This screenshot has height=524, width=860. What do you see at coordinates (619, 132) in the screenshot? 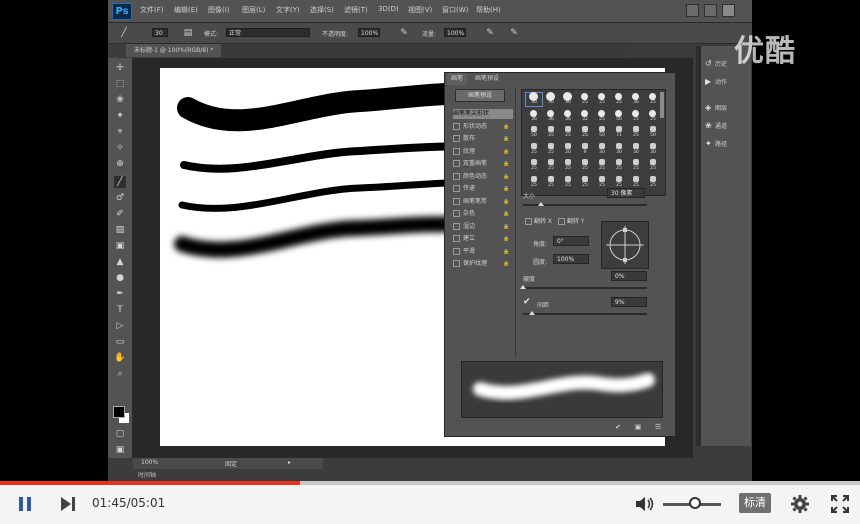
I see `brush-tip: 71` at bounding box center [619, 132].